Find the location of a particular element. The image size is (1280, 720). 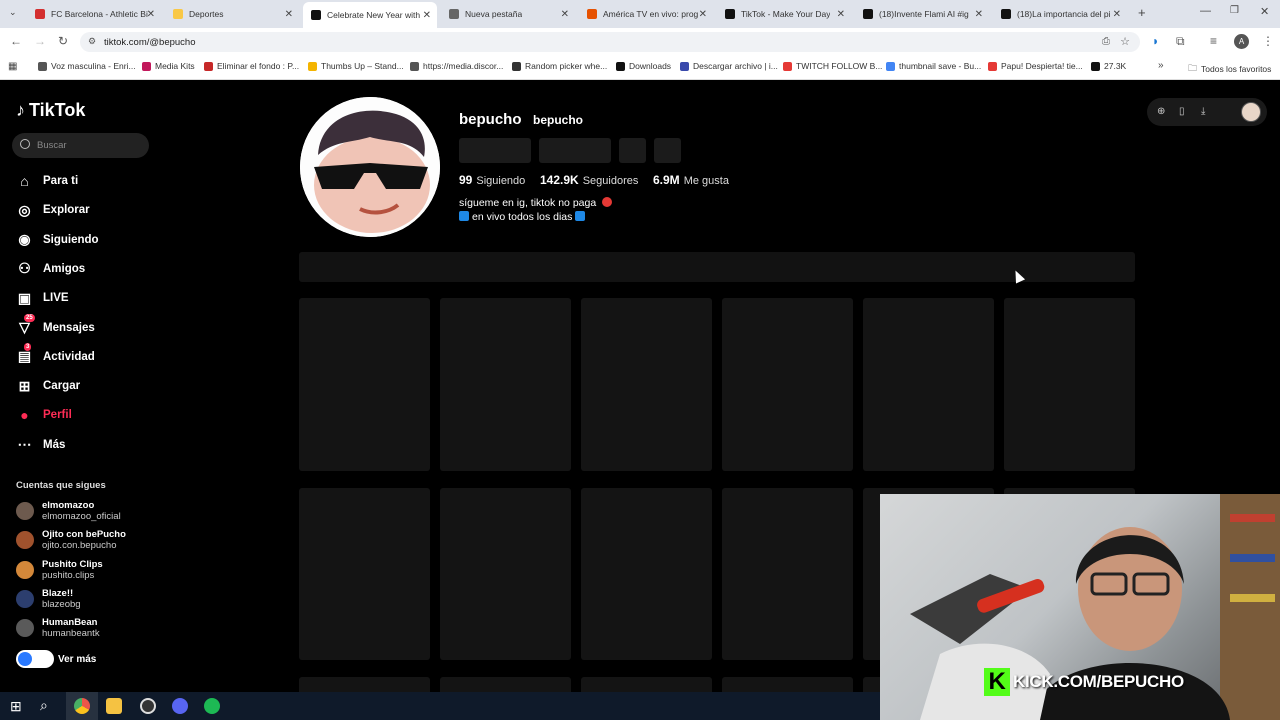

browser-tab: Celebrate New Year with ✕ is located at coordinates (370, 15).